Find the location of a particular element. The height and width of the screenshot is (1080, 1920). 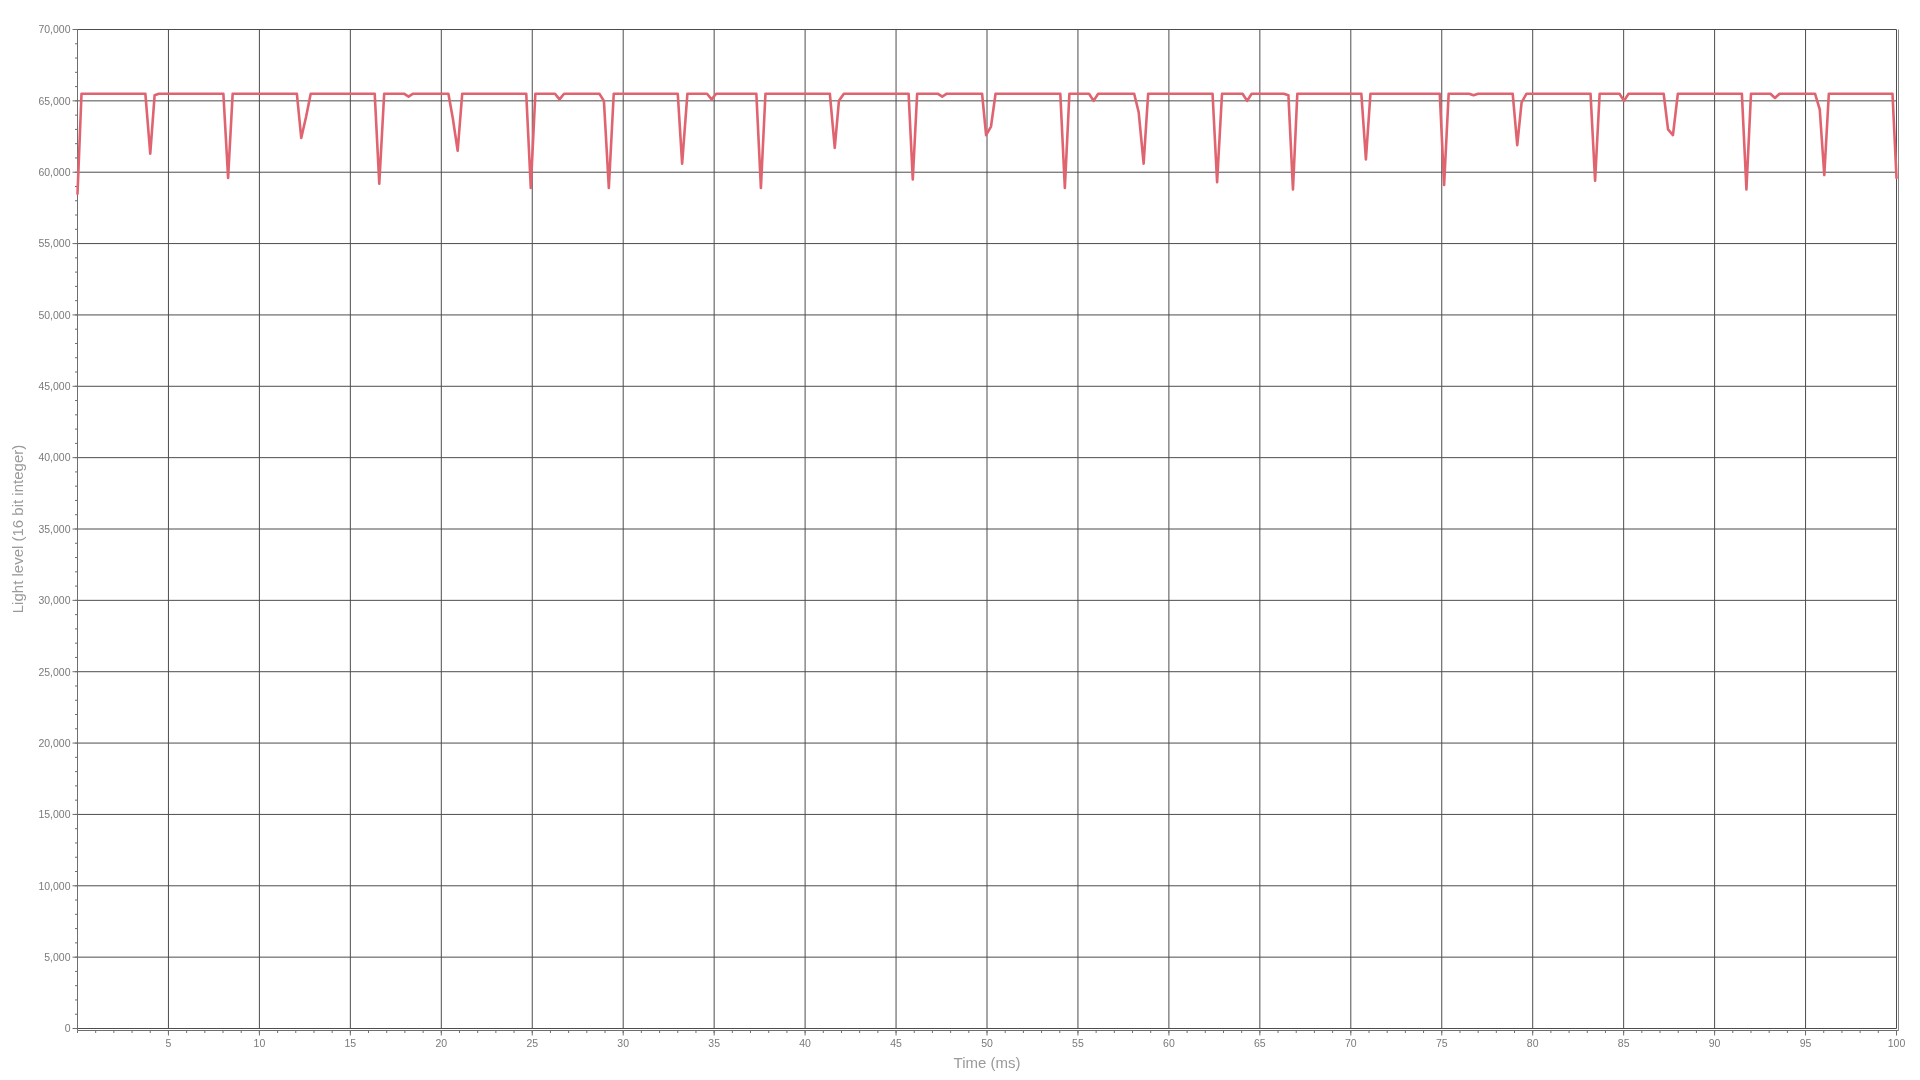

y-tick-label: 50,000 is located at coordinates (54, 314).